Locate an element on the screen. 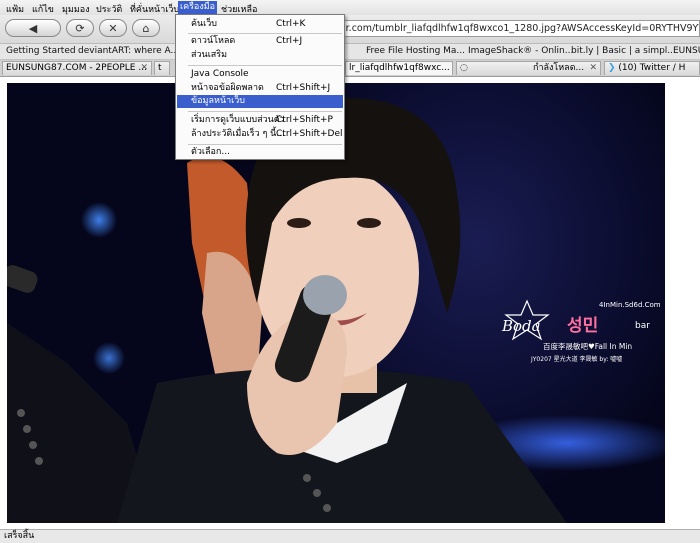 This screenshot has width=700, height=543. left-microphone is located at coordinates (22, 279).